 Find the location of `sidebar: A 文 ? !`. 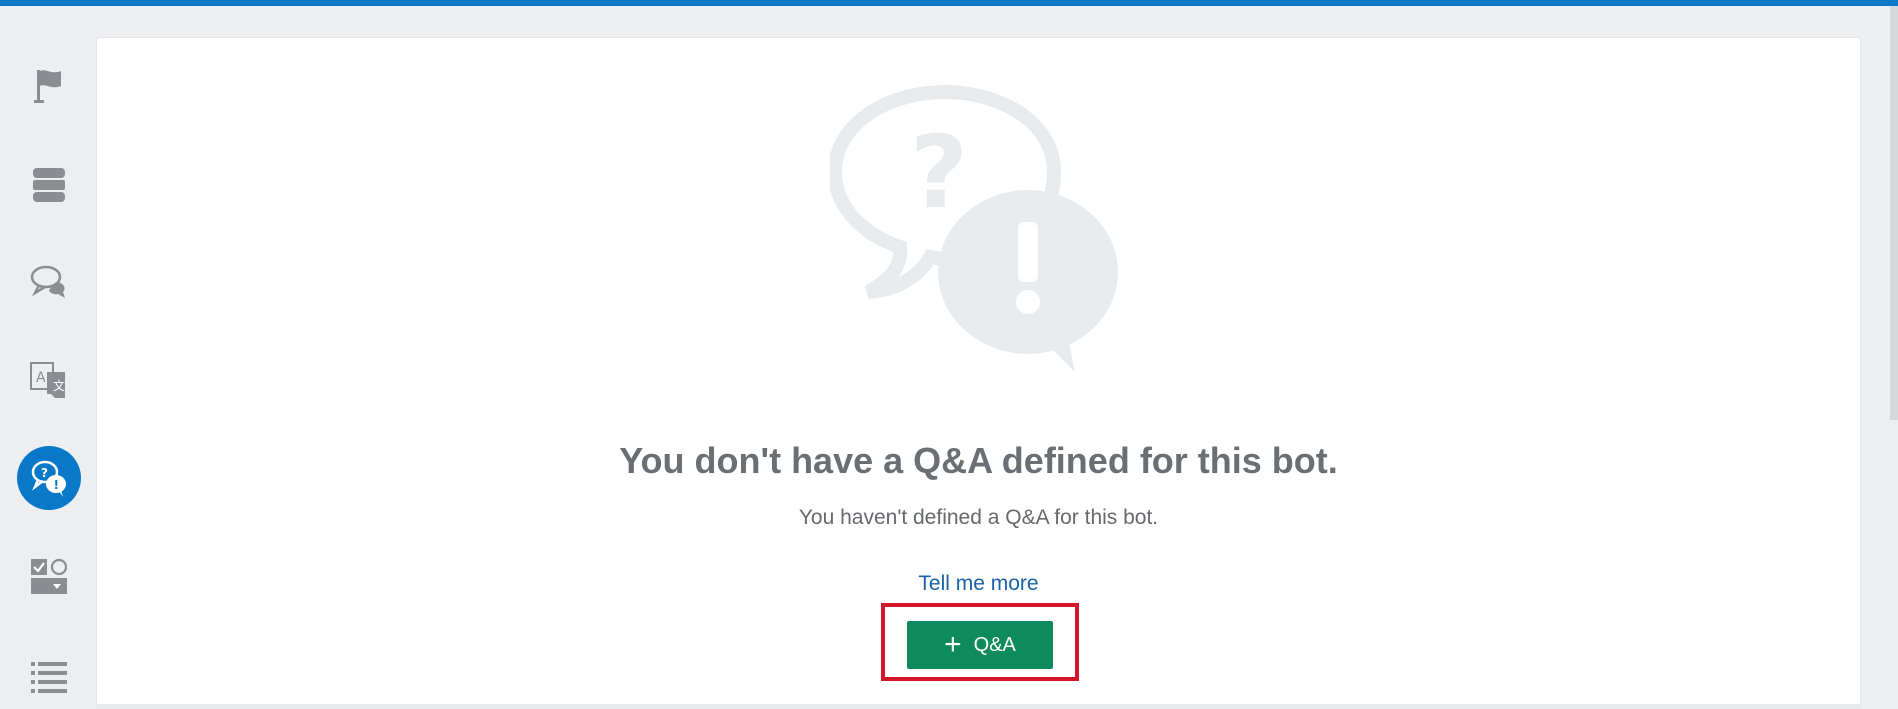

sidebar: A 文 ? ! is located at coordinates (48, 357).